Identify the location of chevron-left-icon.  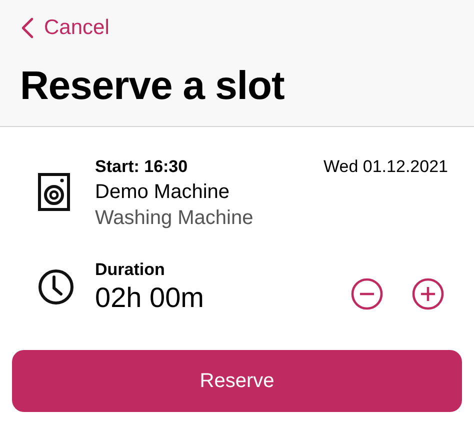
(27, 28).